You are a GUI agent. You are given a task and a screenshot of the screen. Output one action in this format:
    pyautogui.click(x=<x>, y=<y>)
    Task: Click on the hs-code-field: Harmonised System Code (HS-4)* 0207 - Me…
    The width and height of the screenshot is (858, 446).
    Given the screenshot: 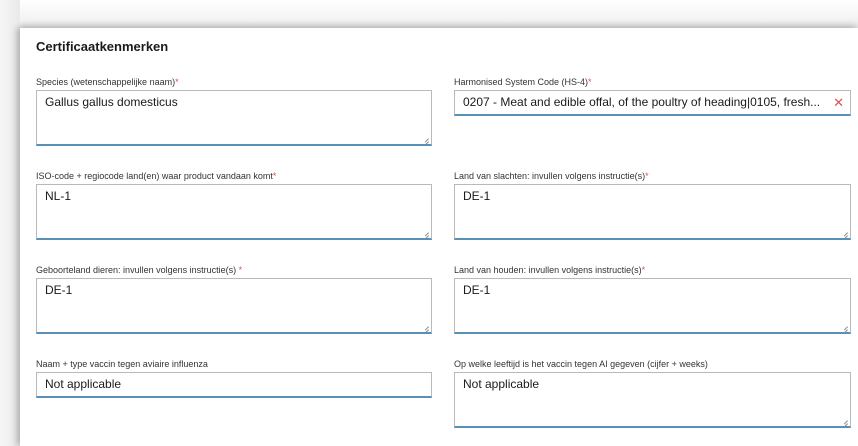 What is the action you would take?
    pyautogui.click(x=652, y=96)
    